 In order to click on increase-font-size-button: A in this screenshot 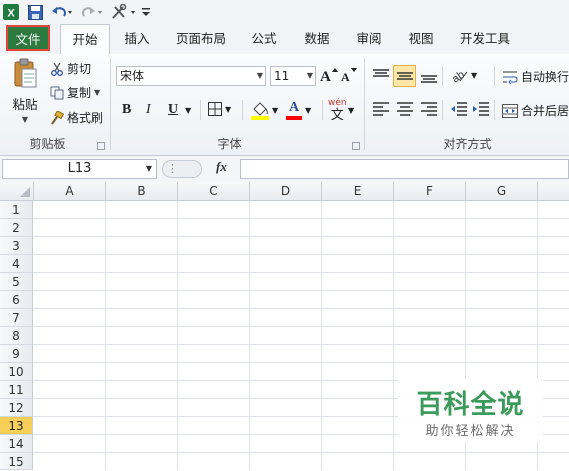, I will do `click(329, 75)`.